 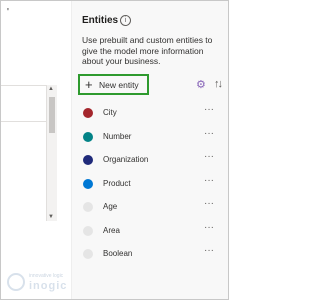 What do you see at coordinates (110, 206) in the screenshot?
I see `entity-name: Age` at bounding box center [110, 206].